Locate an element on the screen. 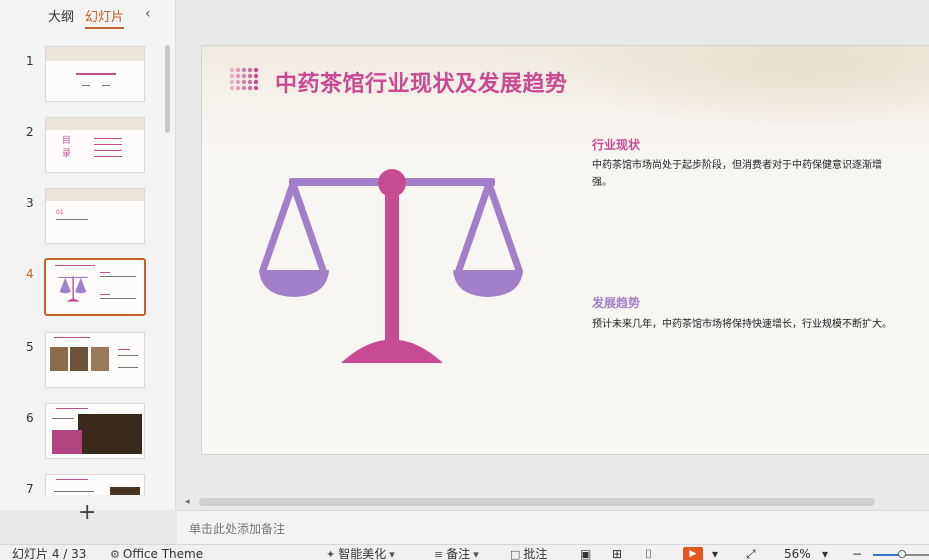 This screenshot has height=560, width=929. thumbnail-row-active: 4 is located at coordinates (83, 288).